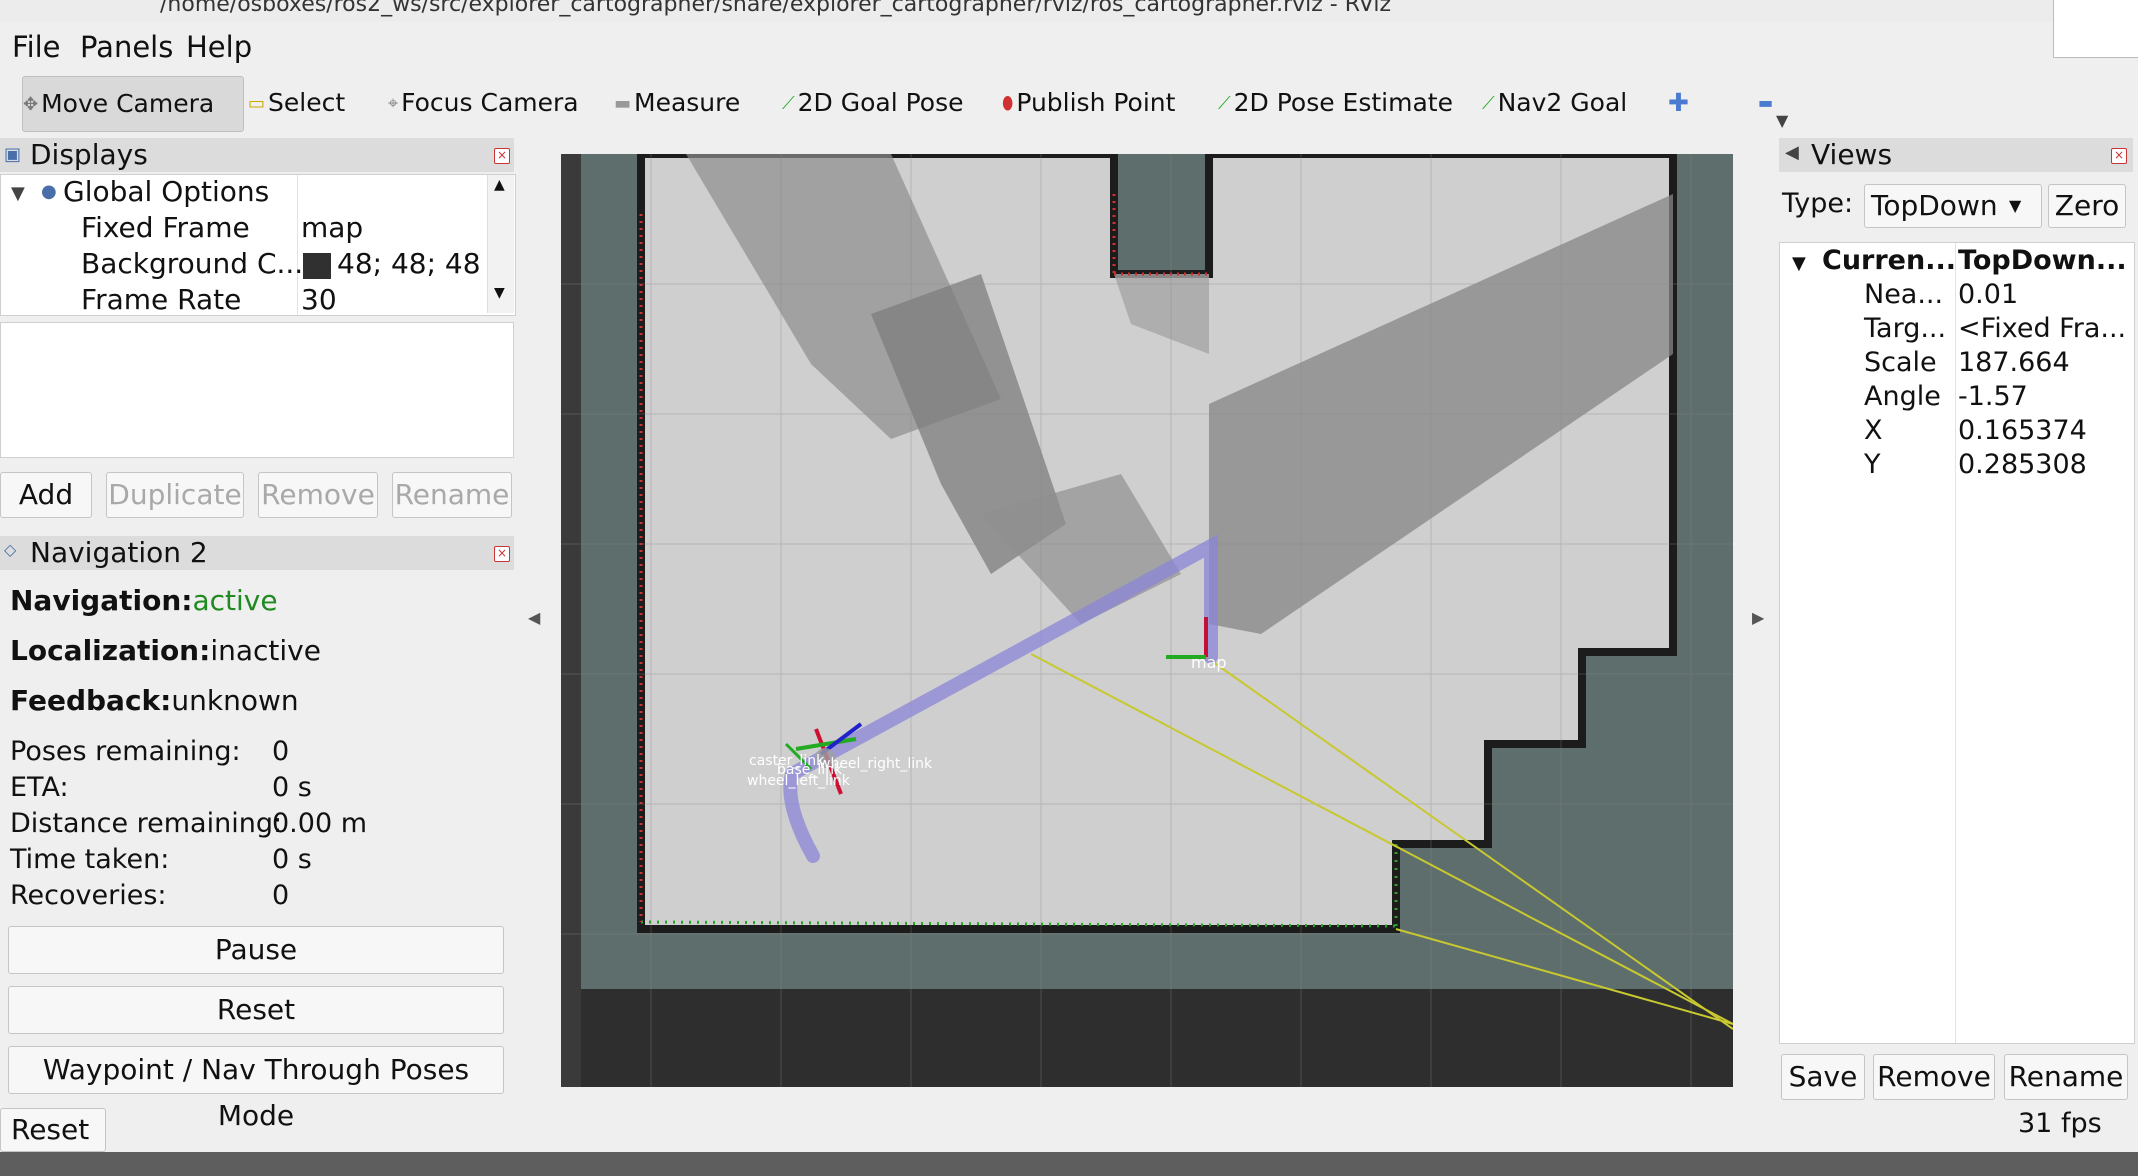 This screenshot has width=2138, height=1176. I want to click on save-view-button: Save, so click(1823, 1077).